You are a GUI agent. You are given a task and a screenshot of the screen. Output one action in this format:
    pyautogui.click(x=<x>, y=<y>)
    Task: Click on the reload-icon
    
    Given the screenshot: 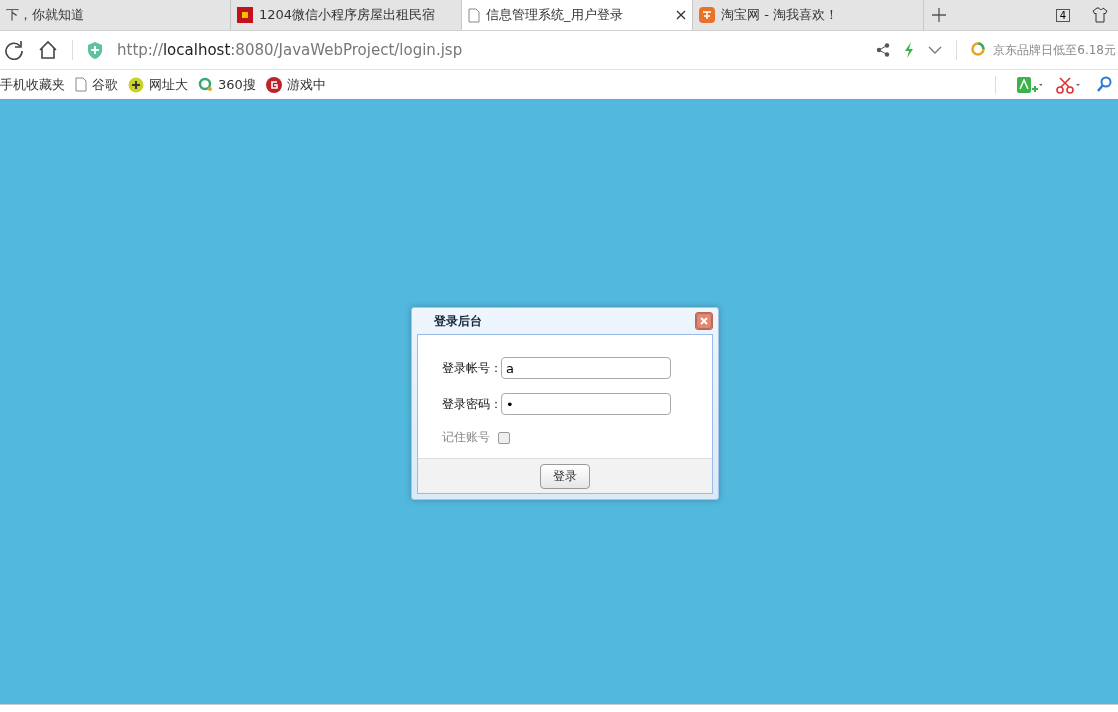 What is the action you would take?
    pyautogui.click(x=14, y=50)
    